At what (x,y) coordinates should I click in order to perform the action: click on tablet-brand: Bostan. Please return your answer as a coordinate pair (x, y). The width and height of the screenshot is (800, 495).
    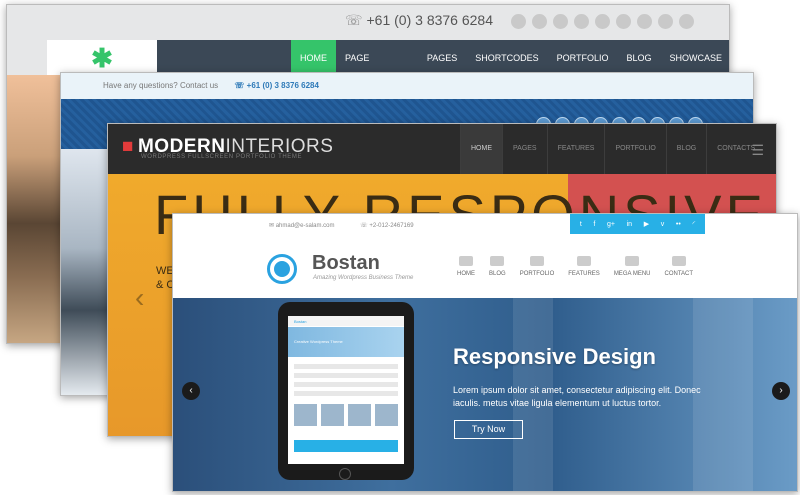
    Looking at the image, I should click on (346, 321).